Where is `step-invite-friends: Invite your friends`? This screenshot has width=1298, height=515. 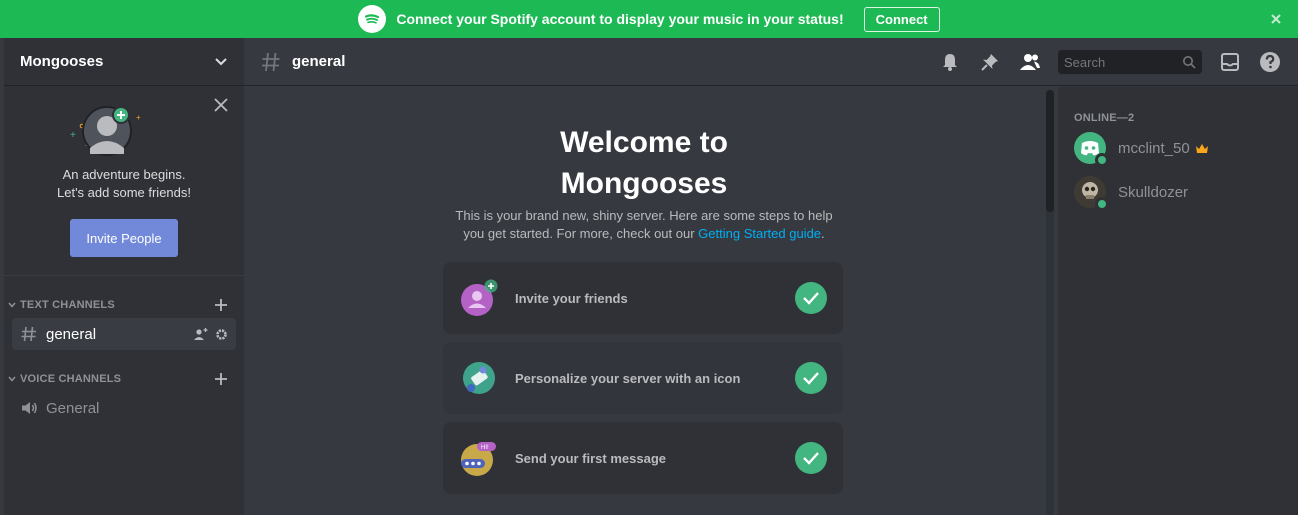
step-invite-friends: Invite your friends is located at coordinates (643, 298).